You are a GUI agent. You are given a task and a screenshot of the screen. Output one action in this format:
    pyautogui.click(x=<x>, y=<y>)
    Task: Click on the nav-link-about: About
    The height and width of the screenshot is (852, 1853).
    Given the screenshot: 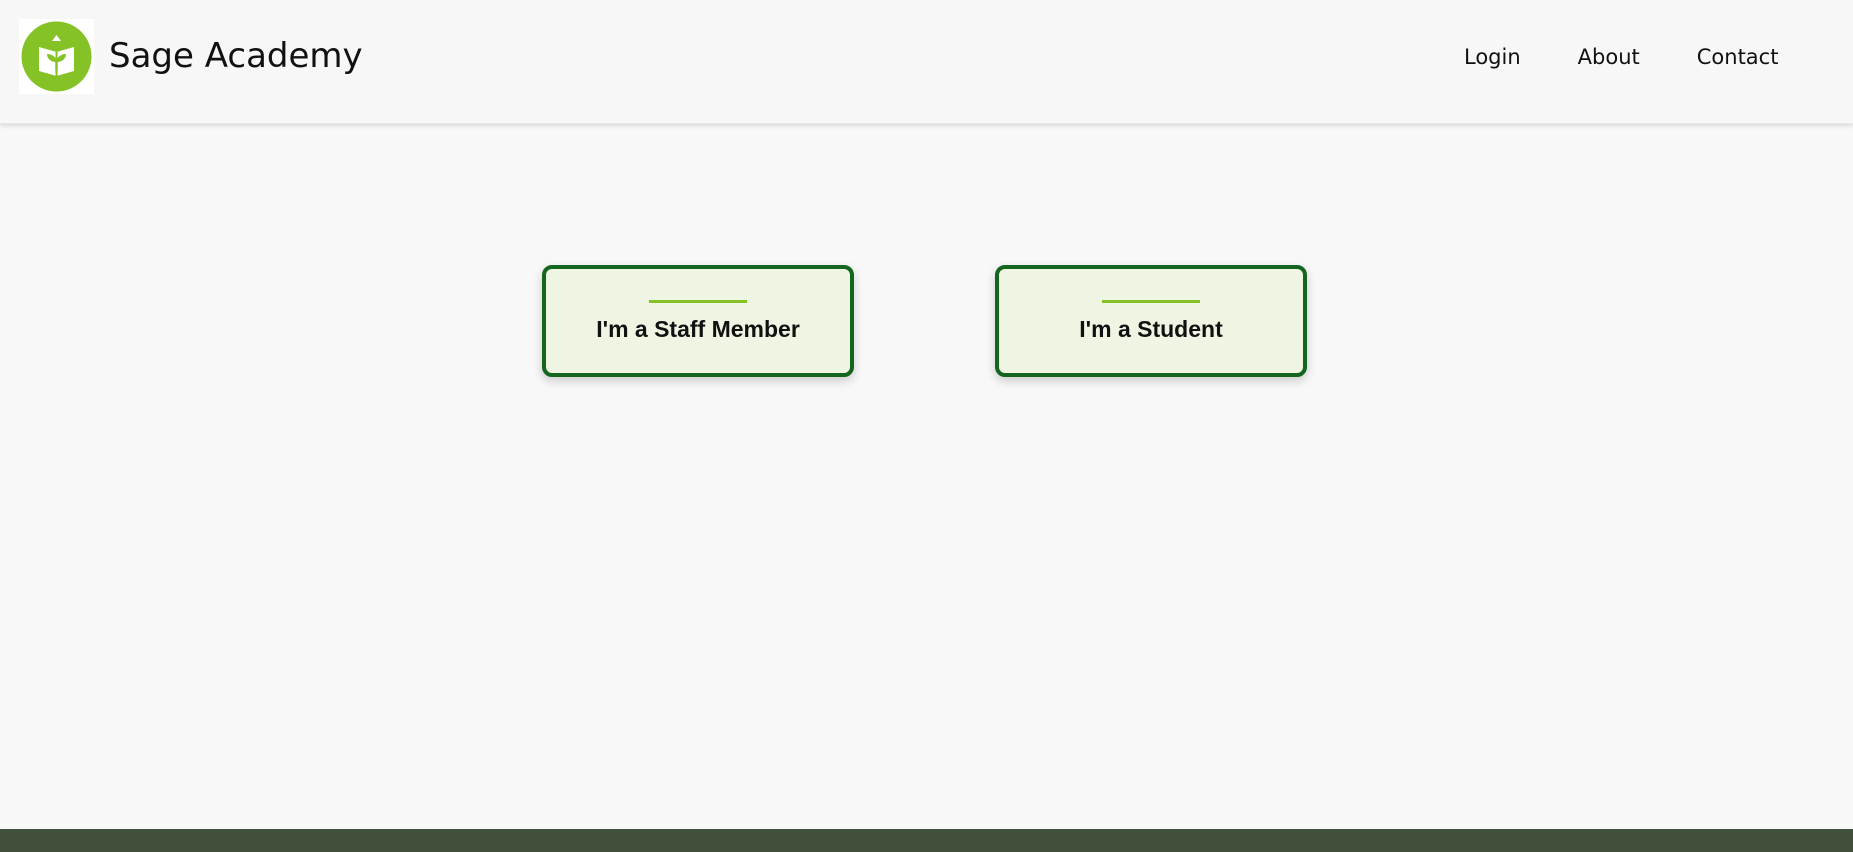 What is the action you would take?
    pyautogui.click(x=1609, y=57)
    